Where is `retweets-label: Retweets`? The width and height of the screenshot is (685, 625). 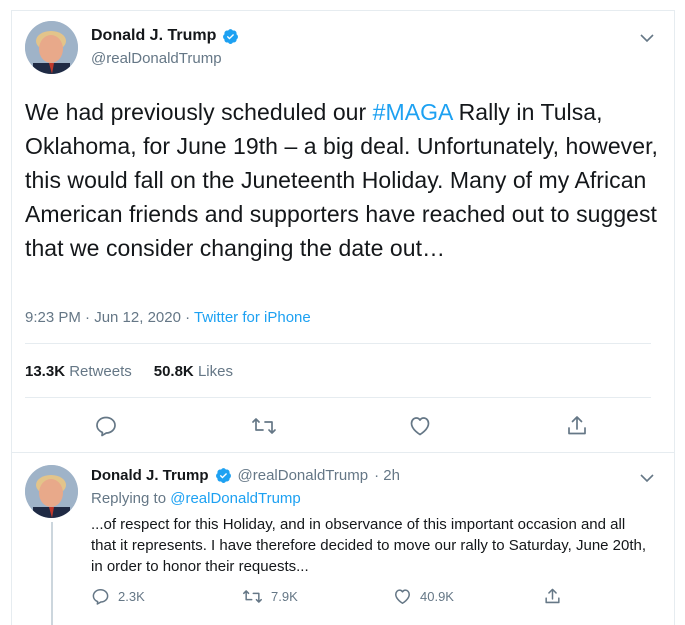 retweets-label: Retweets is located at coordinates (100, 371).